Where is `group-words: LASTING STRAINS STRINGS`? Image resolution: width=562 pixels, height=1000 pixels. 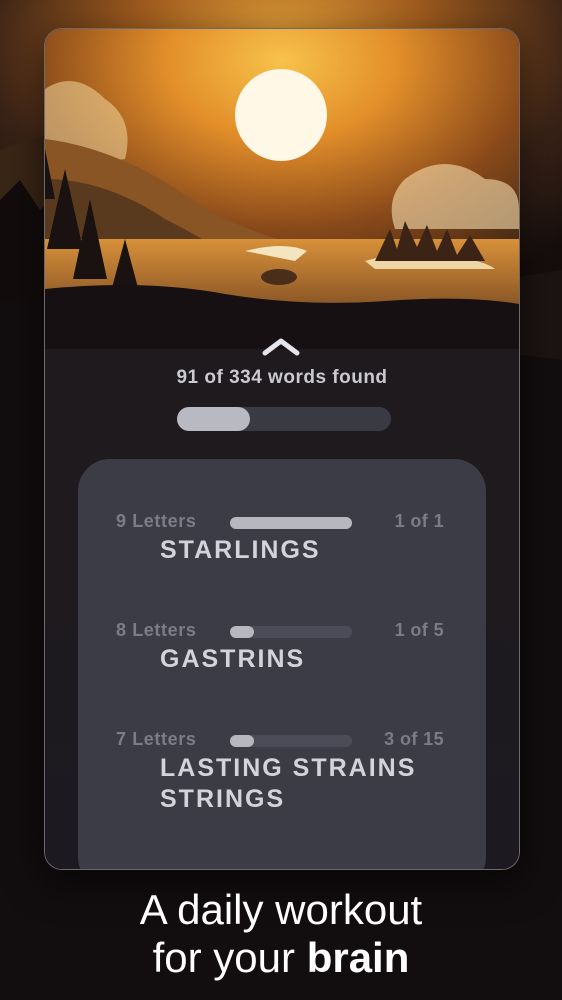 group-words: LASTING STRAINS STRINGS is located at coordinates (315, 784).